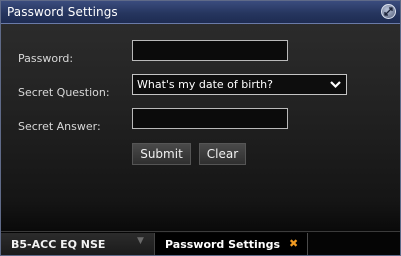 This screenshot has width=401, height=256. I want to click on secret-answer-label: Secret Answer:, so click(59, 126).